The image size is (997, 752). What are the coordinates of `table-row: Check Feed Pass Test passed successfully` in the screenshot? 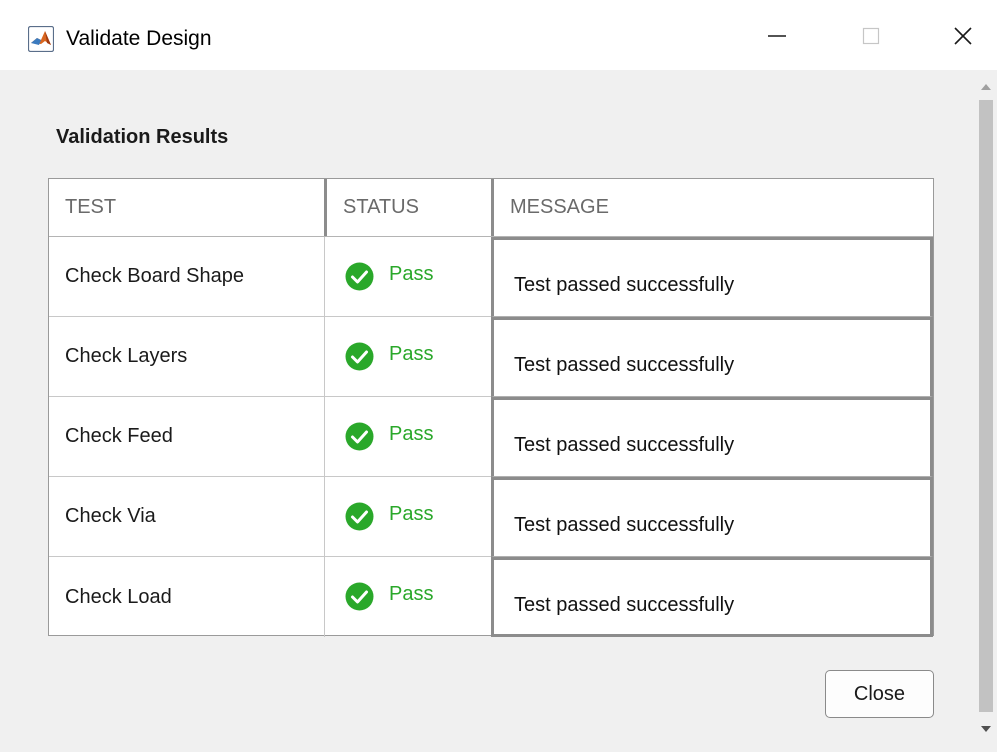 It's located at (491, 437).